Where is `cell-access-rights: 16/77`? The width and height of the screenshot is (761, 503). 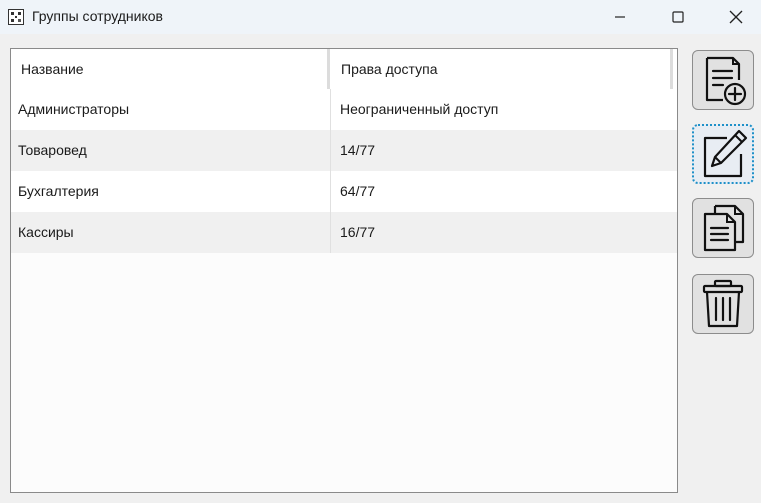 cell-access-rights: 16/77 is located at coordinates (358, 232).